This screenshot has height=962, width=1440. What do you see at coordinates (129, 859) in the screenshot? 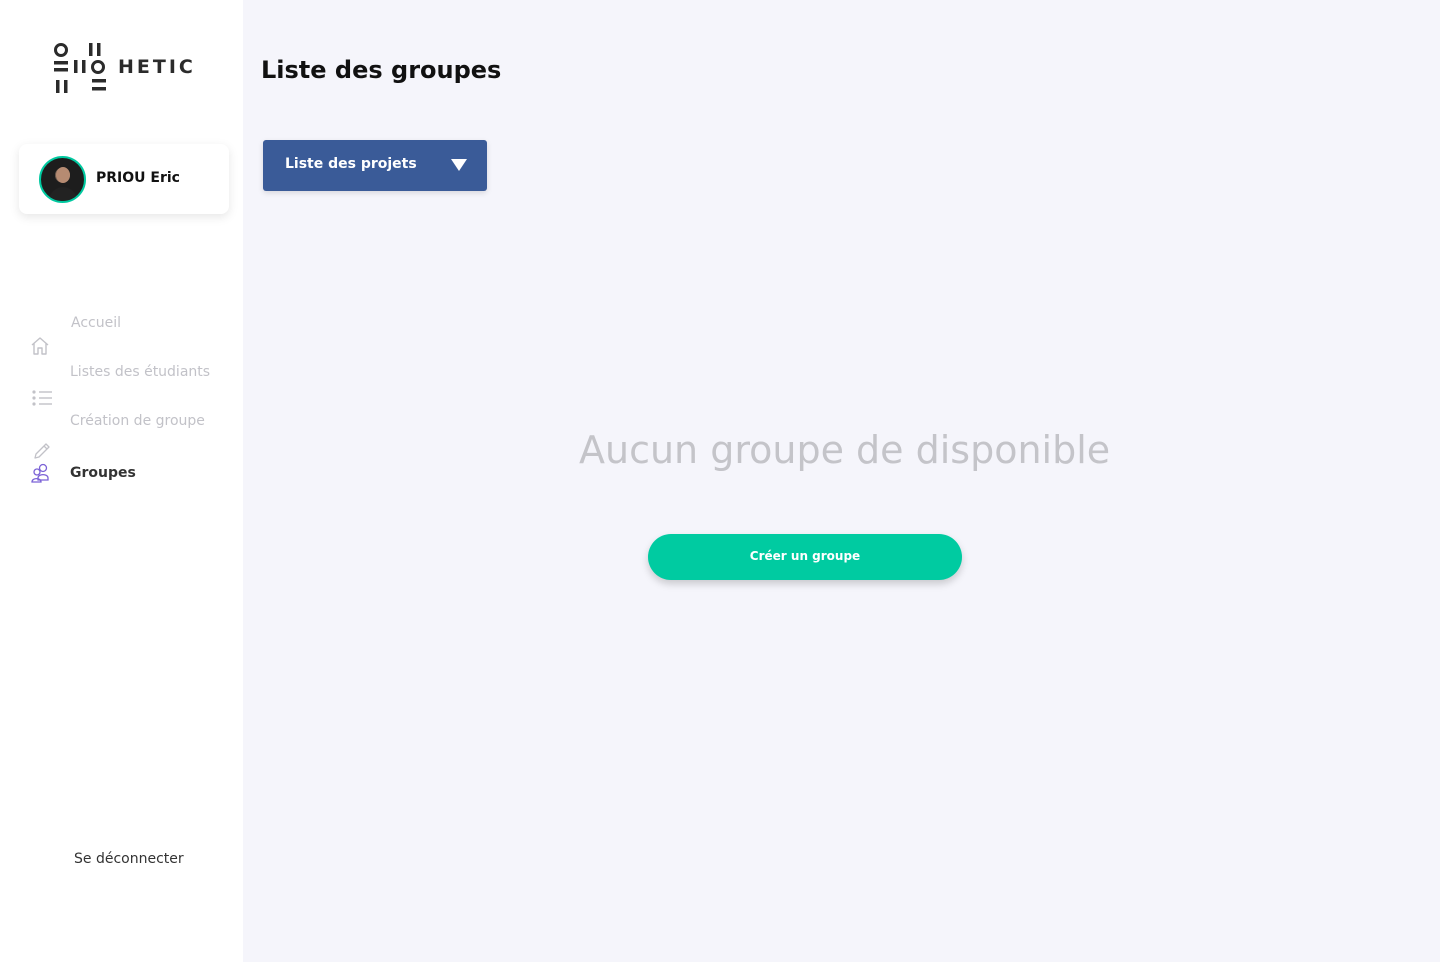
I see `logout-link: Se déconnecter` at bounding box center [129, 859].